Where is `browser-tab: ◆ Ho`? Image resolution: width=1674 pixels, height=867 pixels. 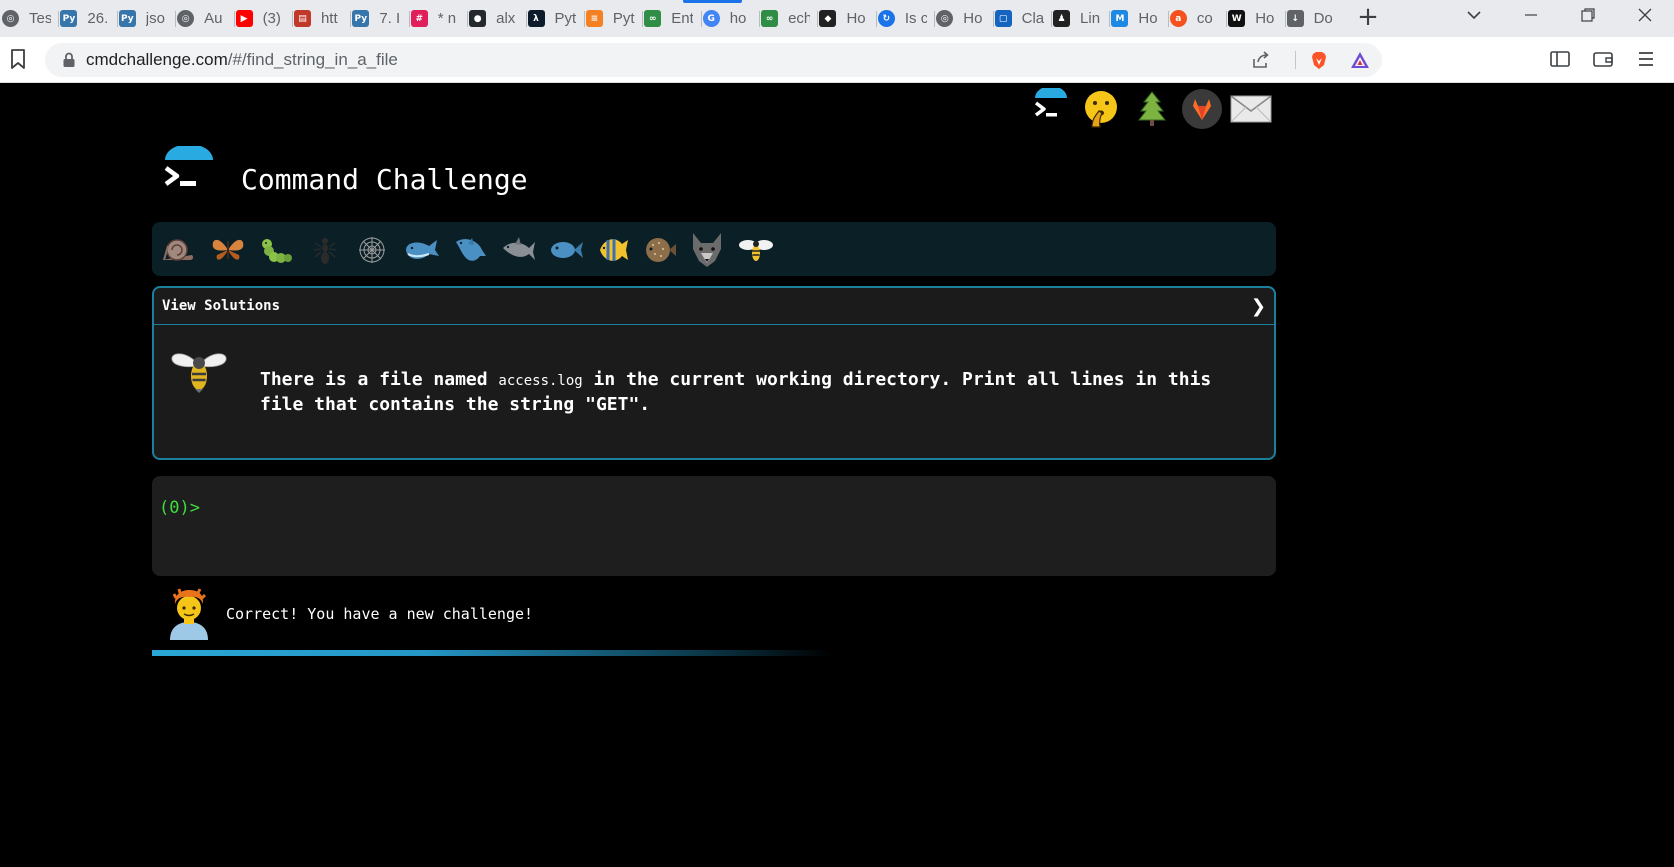
browser-tab: ◆ Ho is located at coordinates (846, 18).